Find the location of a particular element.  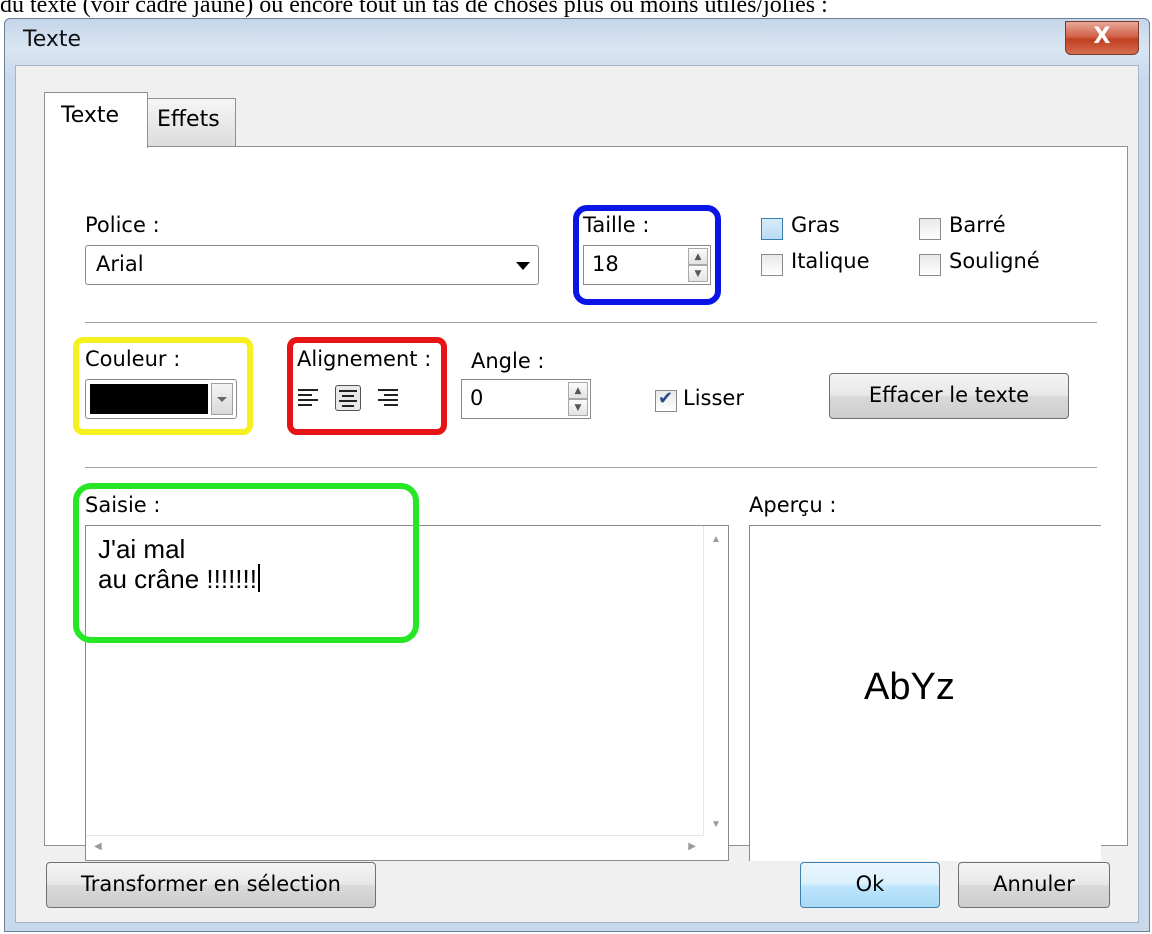

angle-up-button: ▲ is located at coordinates (578, 390).